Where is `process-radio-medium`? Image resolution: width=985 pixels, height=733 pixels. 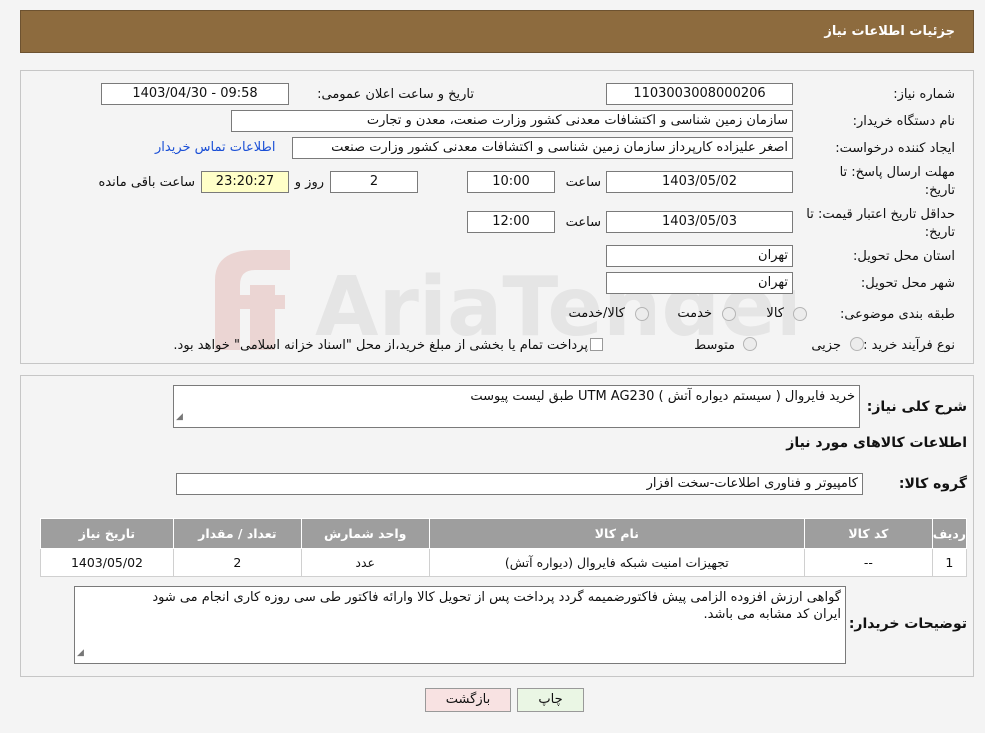 process-radio-medium is located at coordinates (750, 344).